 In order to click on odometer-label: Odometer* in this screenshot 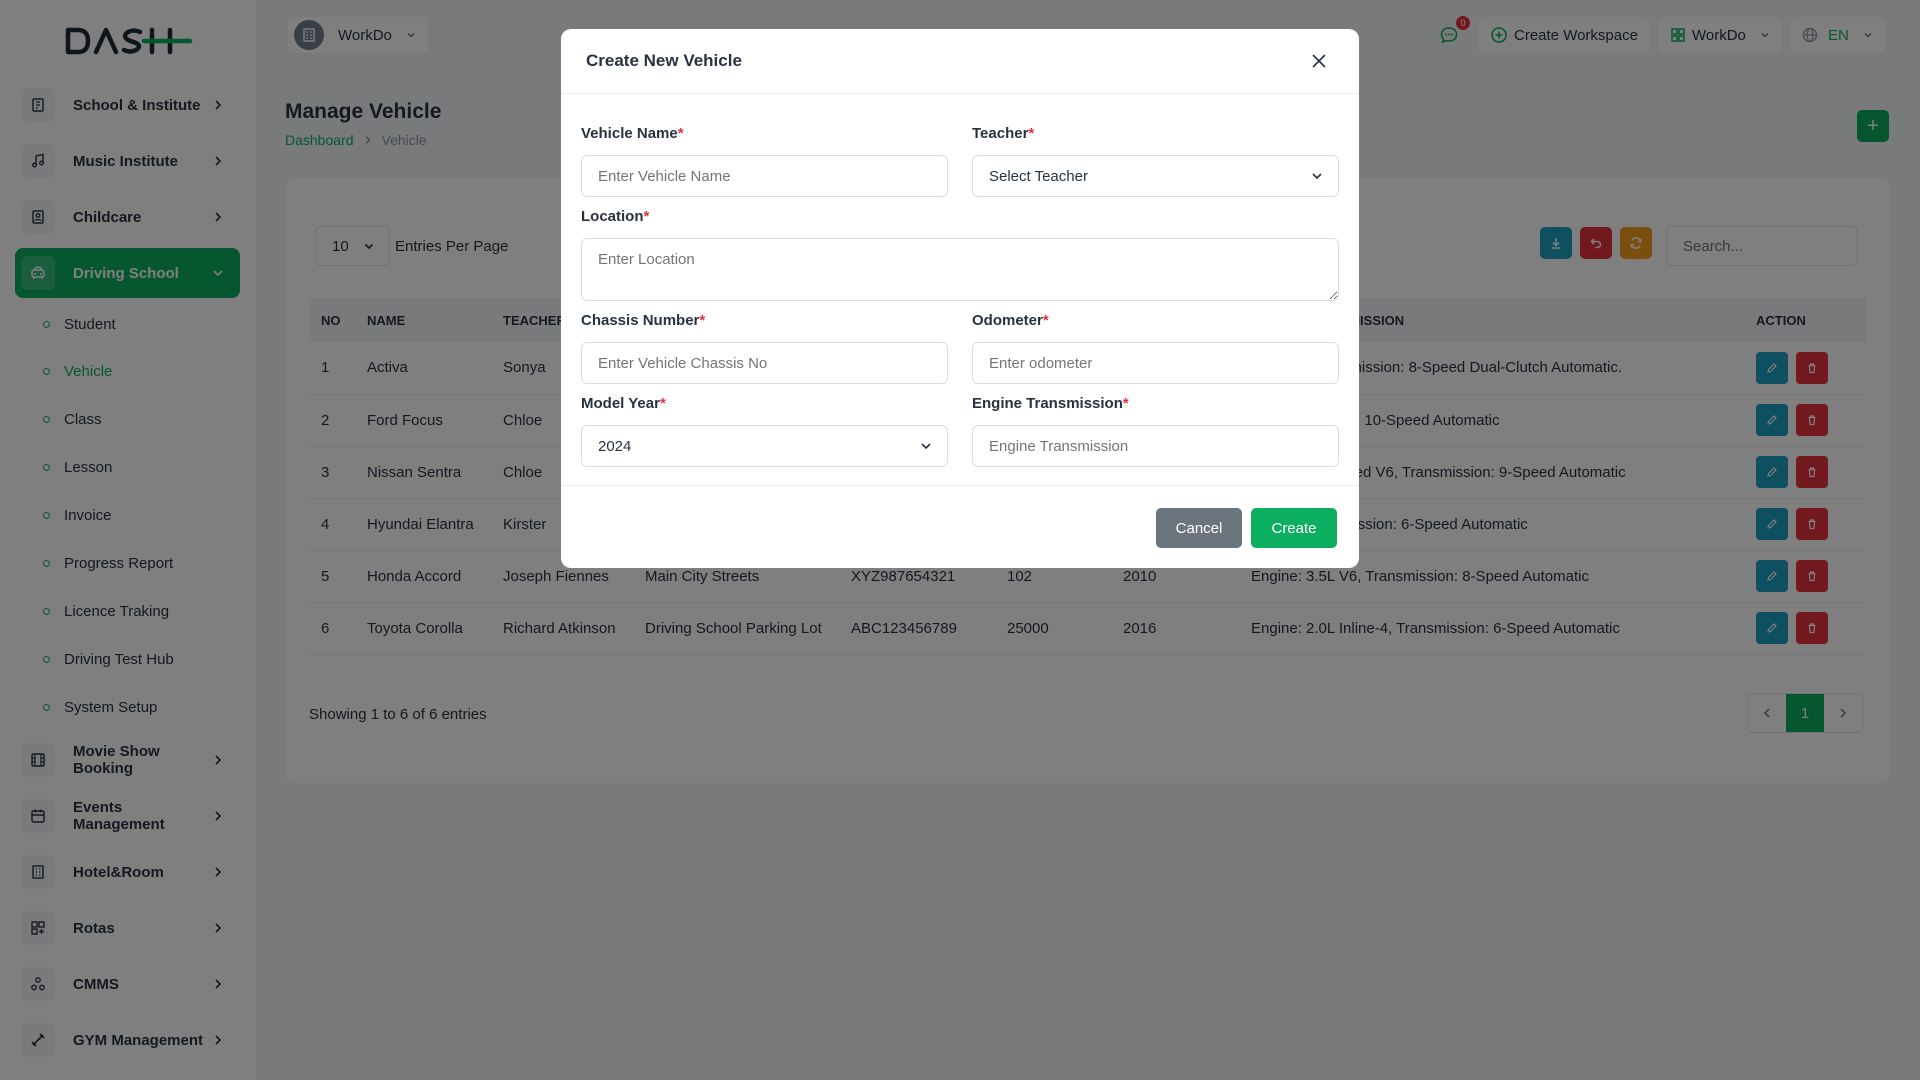, I will do `click(1010, 320)`.